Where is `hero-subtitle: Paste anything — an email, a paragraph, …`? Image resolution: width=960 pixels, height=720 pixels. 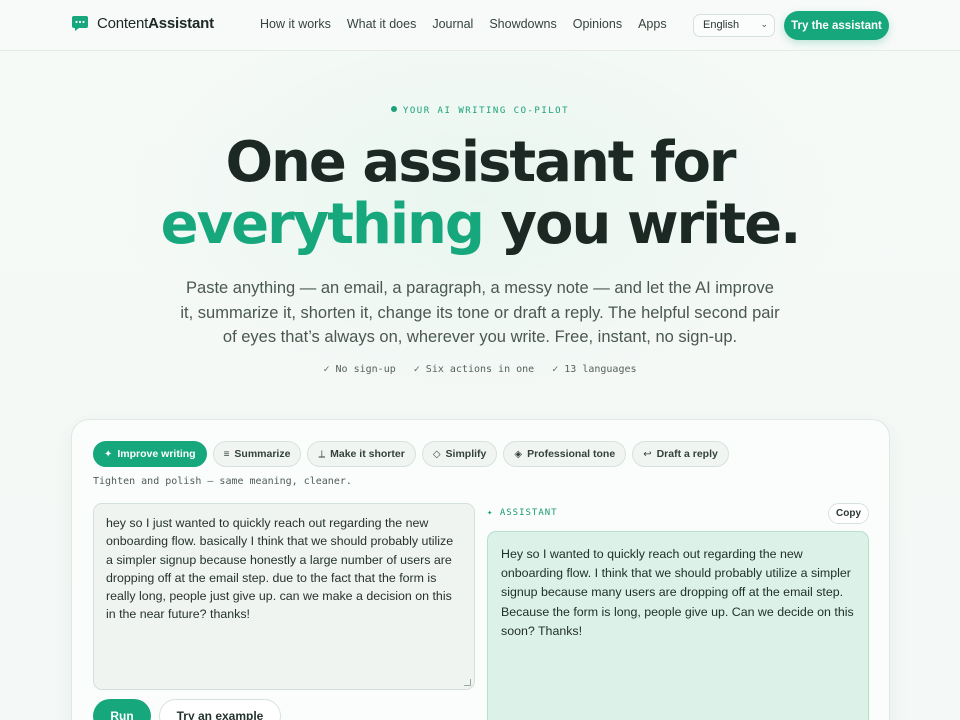
hero-subtitle: Paste anything — an email, a paragraph, … is located at coordinates (480, 312).